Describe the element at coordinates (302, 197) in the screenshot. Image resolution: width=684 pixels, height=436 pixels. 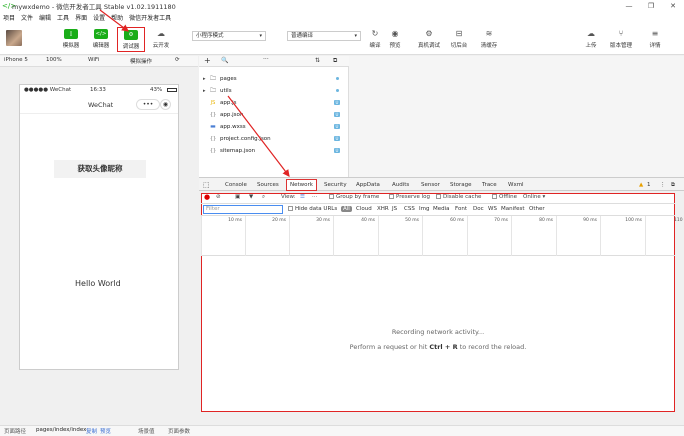
I see `large-rows-icon: ☰` at that location.